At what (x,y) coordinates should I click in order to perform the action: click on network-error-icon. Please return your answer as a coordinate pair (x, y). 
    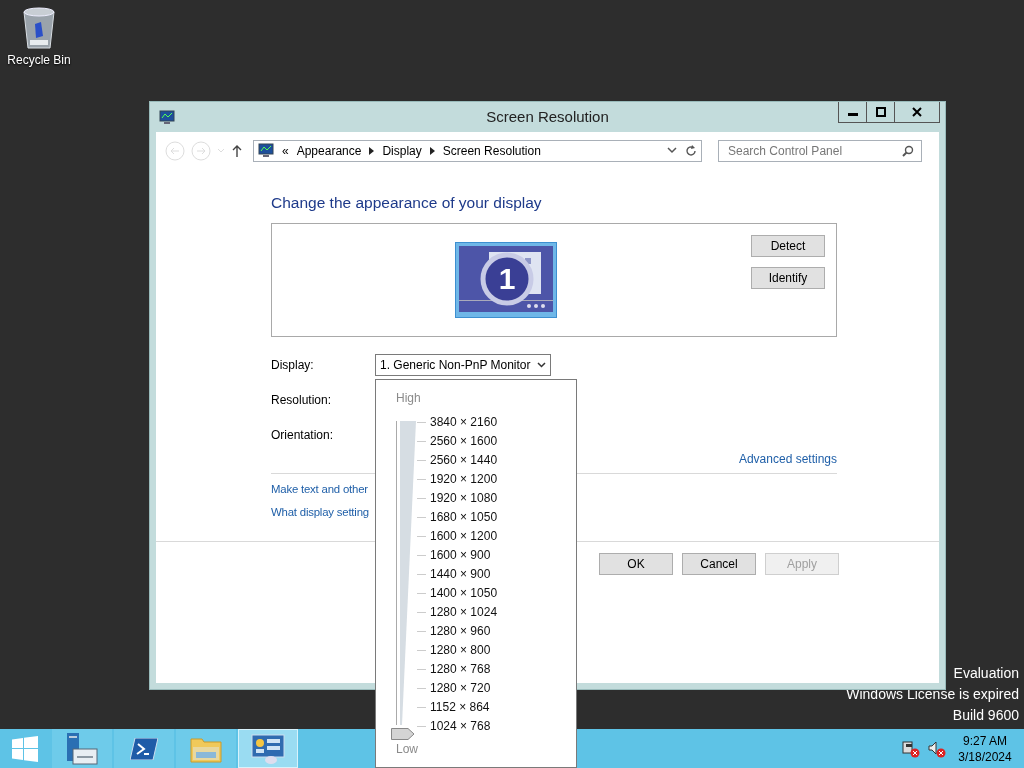
    Looking at the image, I should click on (911, 748).